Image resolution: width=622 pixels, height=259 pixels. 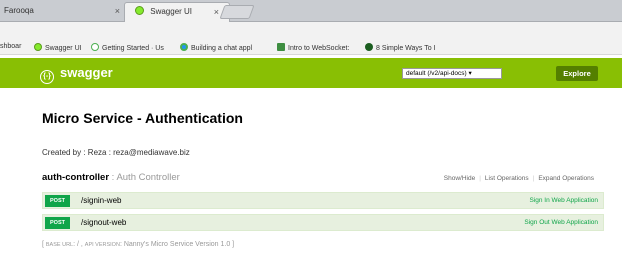 What do you see at coordinates (102, 245) in the screenshot?
I see `api-version-label: API VERSION` at bounding box center [102, 245].